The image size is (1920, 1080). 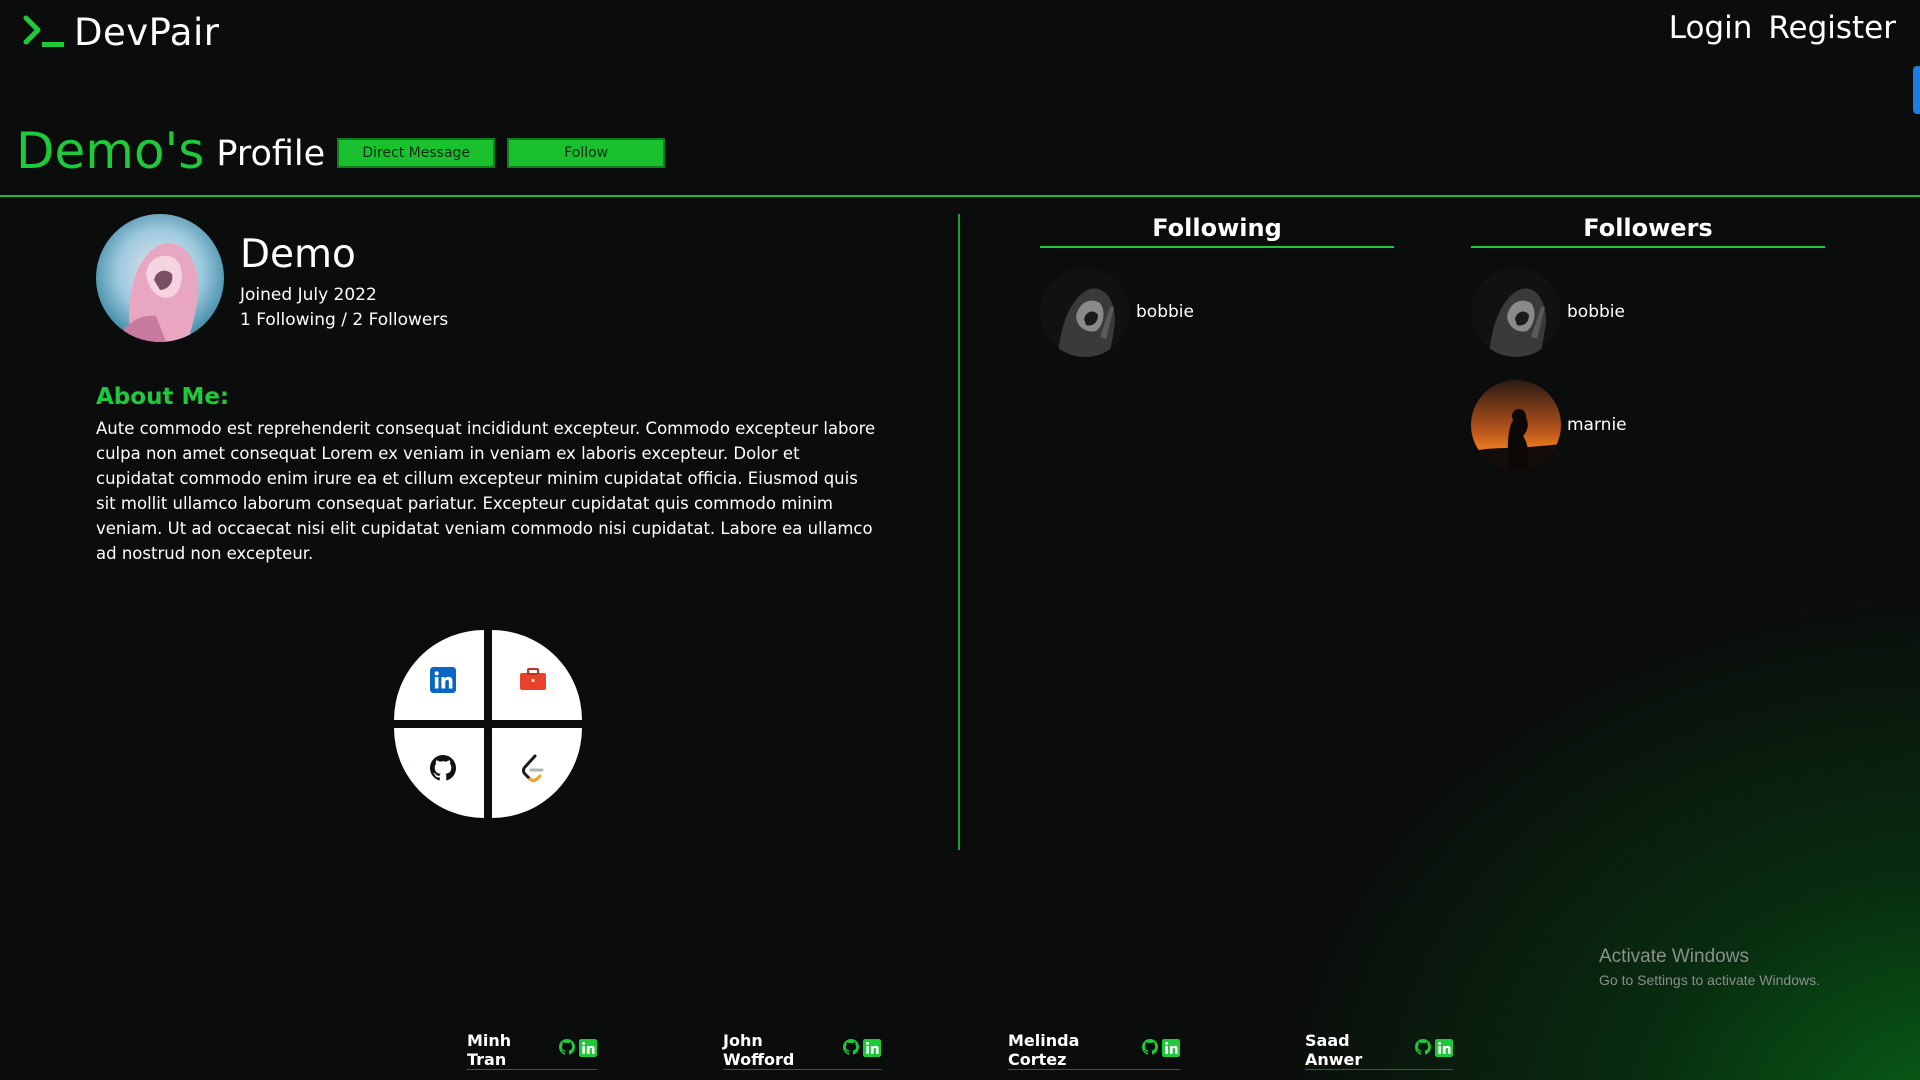 What do you see at coordinates (1597, 425) in the screenshot?
I see `user-name: marnie` at bounding box center [1597, 425].